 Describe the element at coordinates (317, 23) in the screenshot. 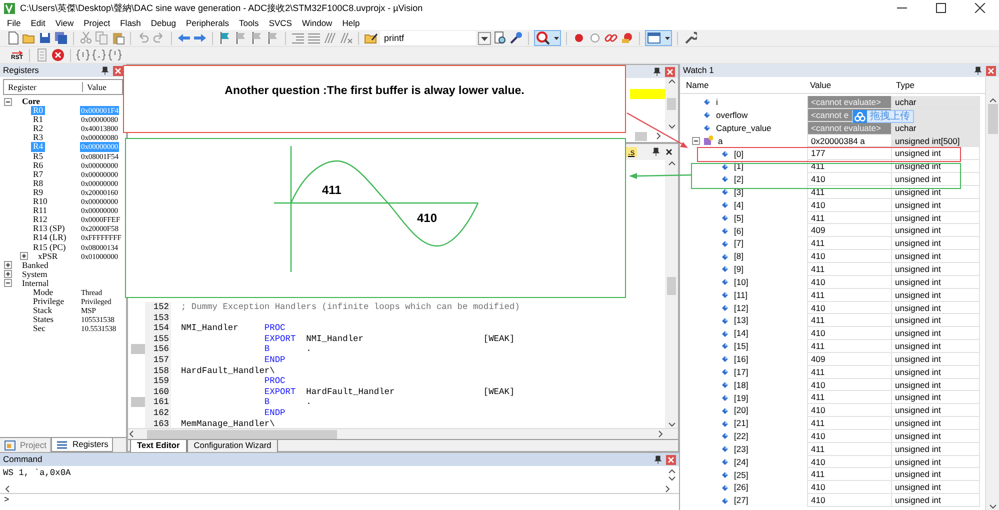

I see `menu-item: Window` at that location.